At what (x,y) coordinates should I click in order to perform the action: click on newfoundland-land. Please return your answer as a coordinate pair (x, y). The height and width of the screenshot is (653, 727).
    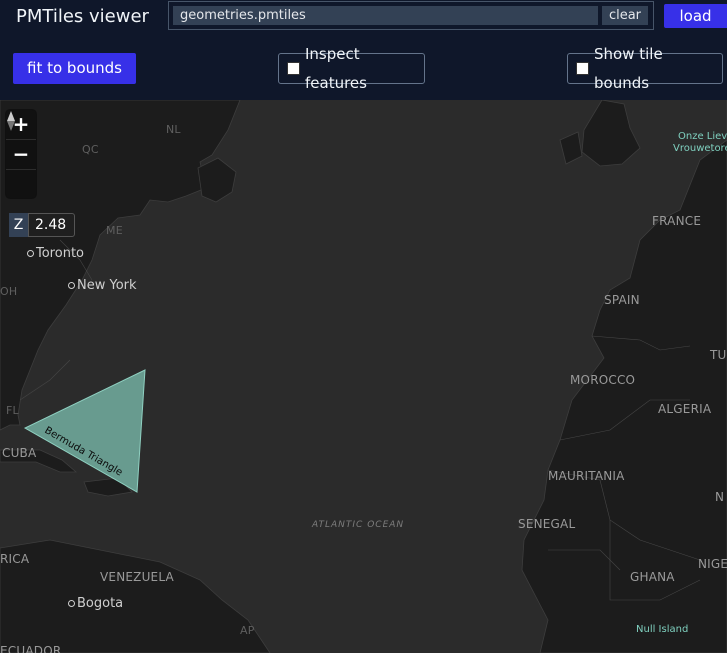
    Looking at the image, I should click on (217, 180).